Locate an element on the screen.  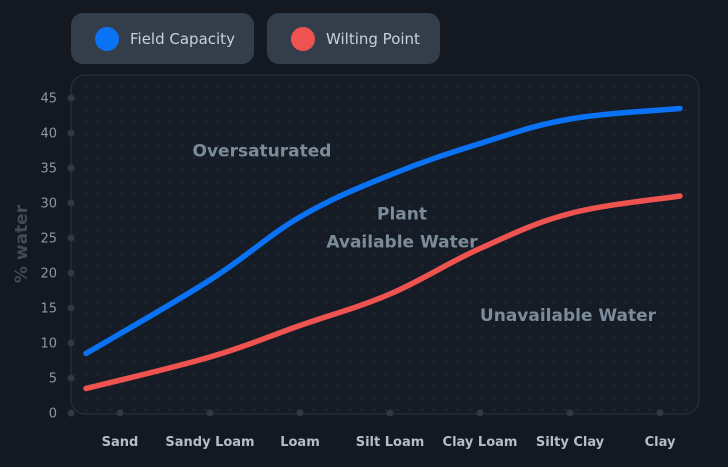
x-tick-label: Loam is located at coordinates (300, 442).